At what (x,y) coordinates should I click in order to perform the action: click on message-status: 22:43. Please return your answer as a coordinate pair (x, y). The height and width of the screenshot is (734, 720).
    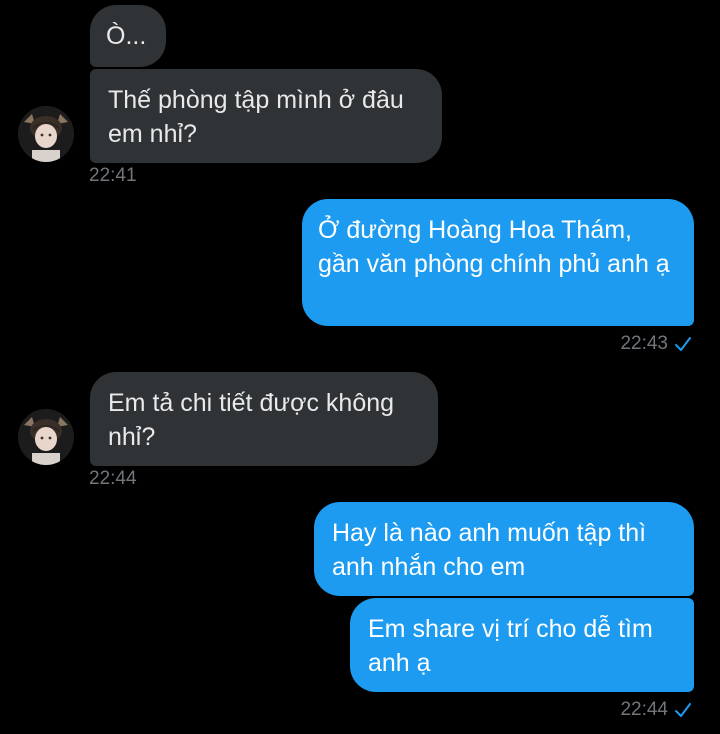
    Looking at the image, I should click on (656, 344).